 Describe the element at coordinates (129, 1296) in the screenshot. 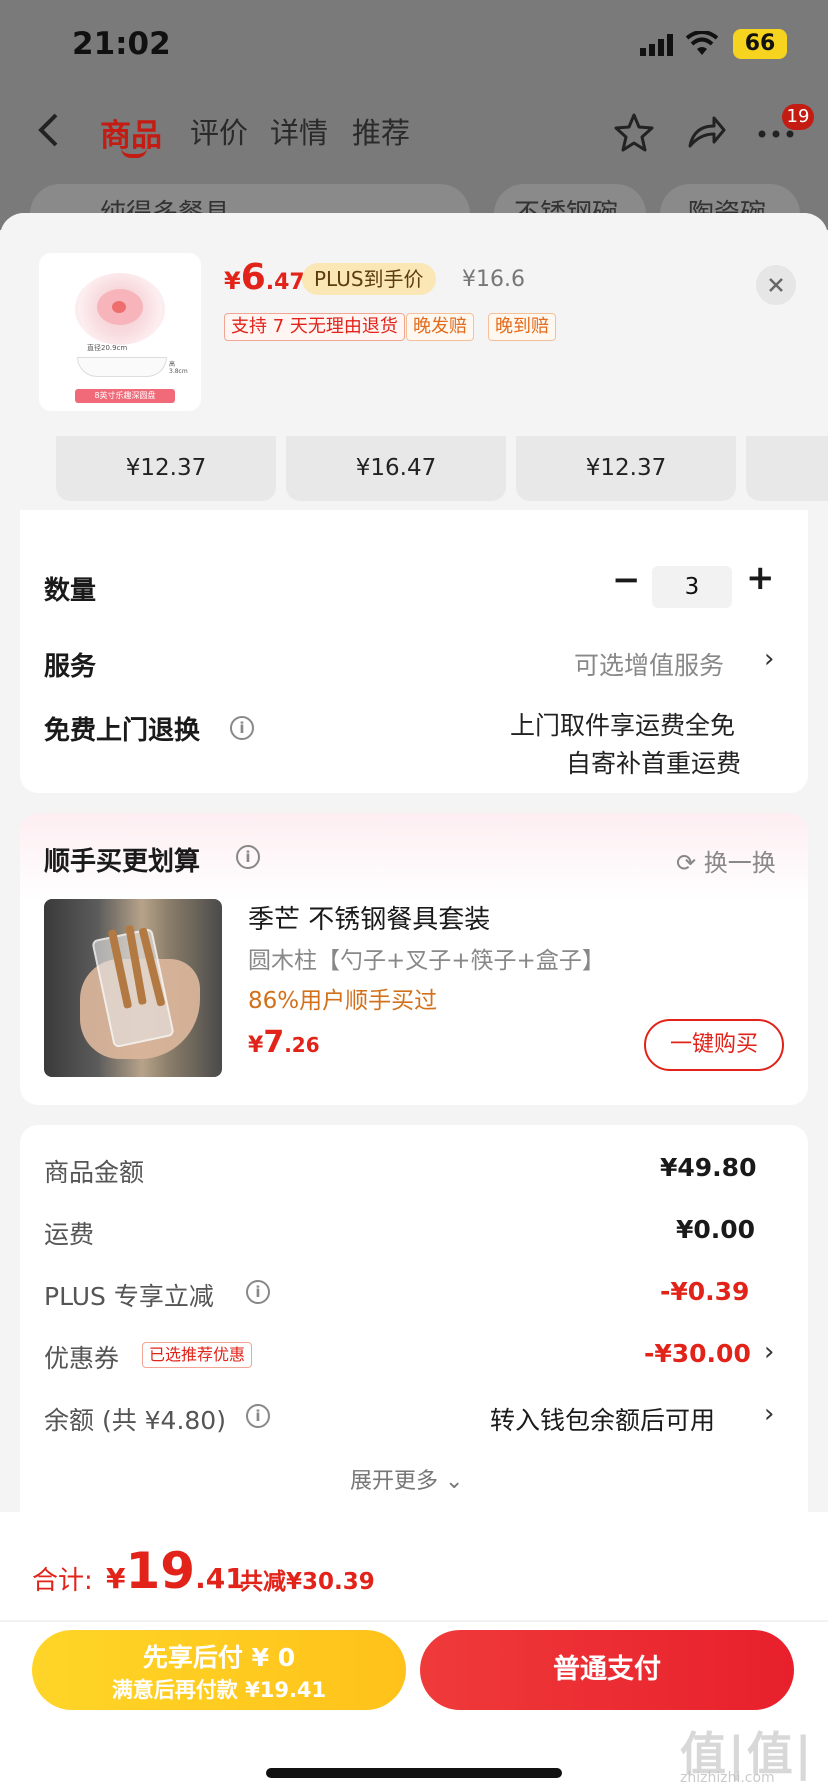

I see `plus-discount-label: PLUS 专享立减` at that location.